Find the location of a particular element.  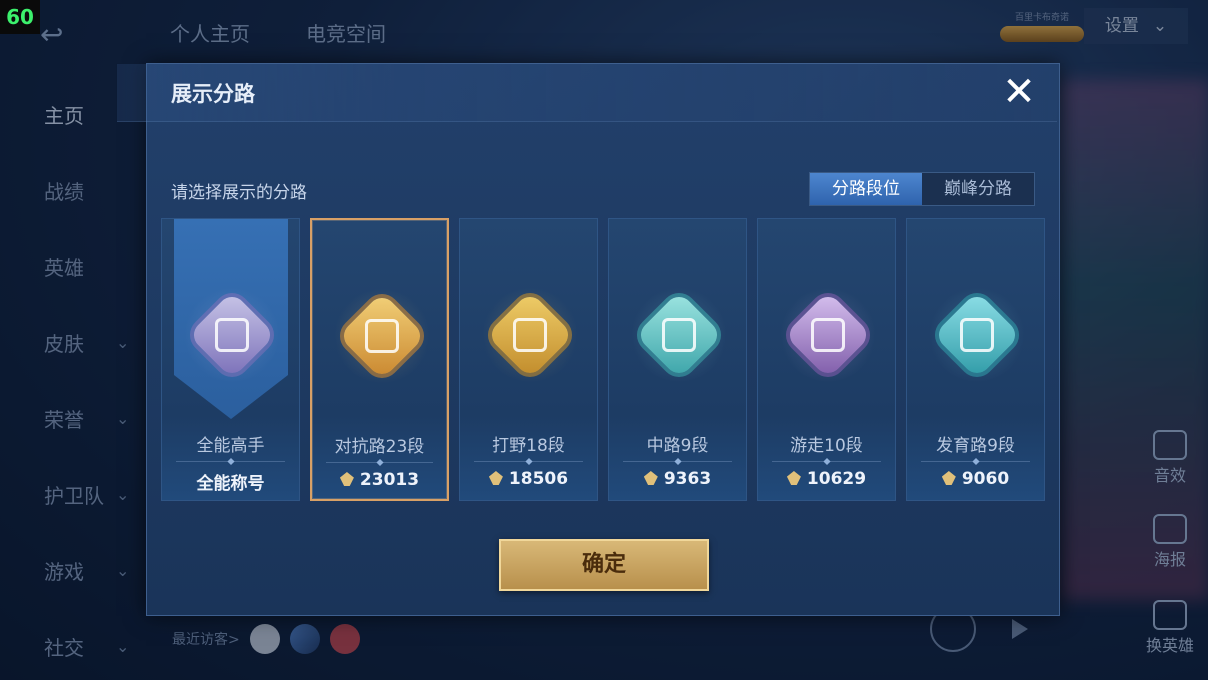

lane-score-text: 10629 is located at coordinates (836, 479).